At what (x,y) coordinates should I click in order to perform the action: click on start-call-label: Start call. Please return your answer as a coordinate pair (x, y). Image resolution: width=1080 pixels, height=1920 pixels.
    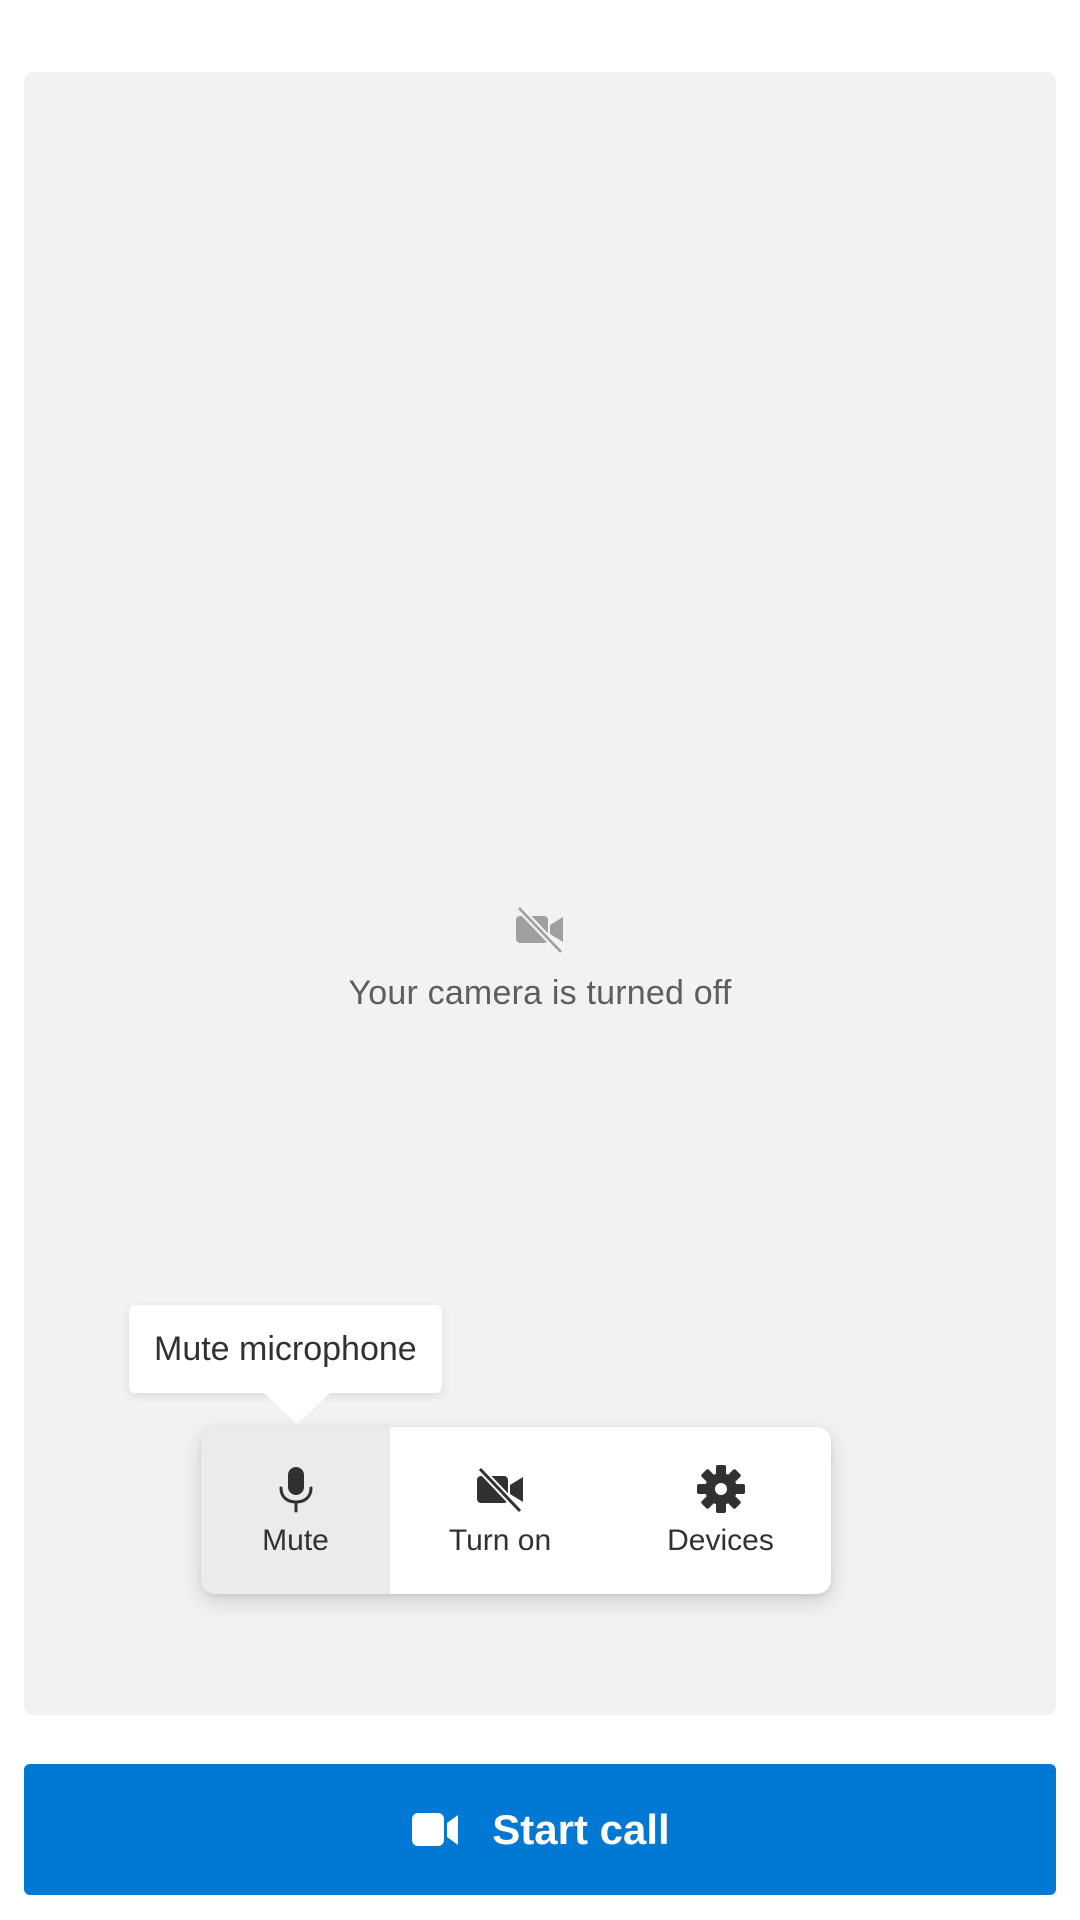
    Looking at the image, I should click on (581, 1829).